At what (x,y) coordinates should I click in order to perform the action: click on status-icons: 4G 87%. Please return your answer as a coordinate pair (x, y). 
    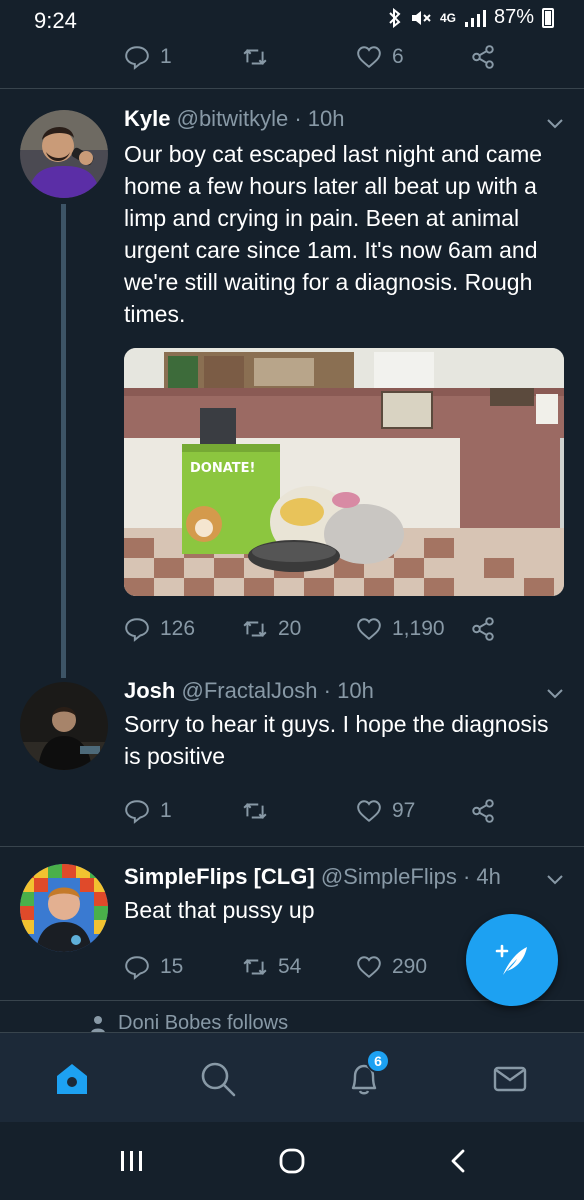
    Looking at the image, I should click on (471, 17).